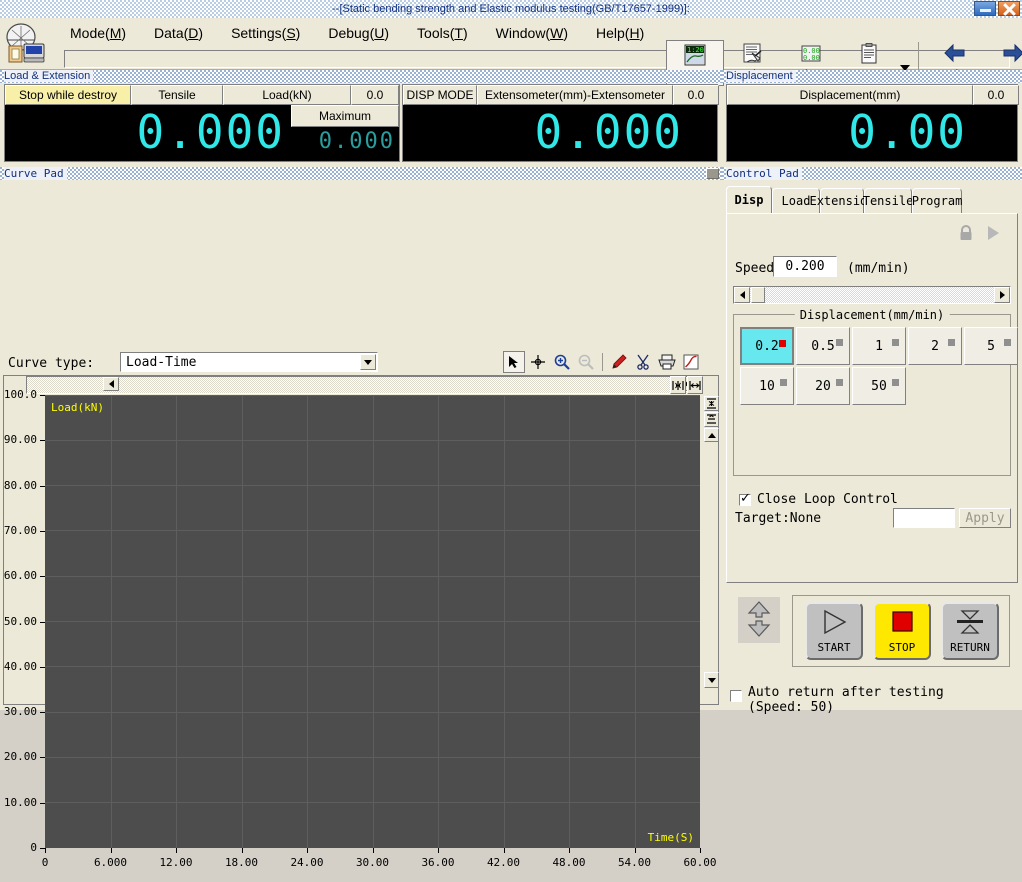 The width and height of the screenshot is (1022, 882). I want to click on scroll-left-icon, so click(111, 384).